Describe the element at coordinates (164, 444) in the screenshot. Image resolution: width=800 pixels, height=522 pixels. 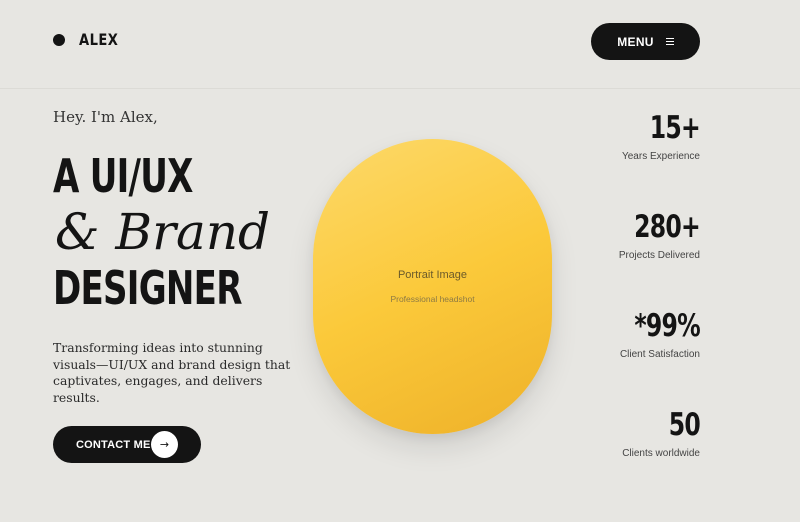
I see `arrow-right-icon: →` at that location.